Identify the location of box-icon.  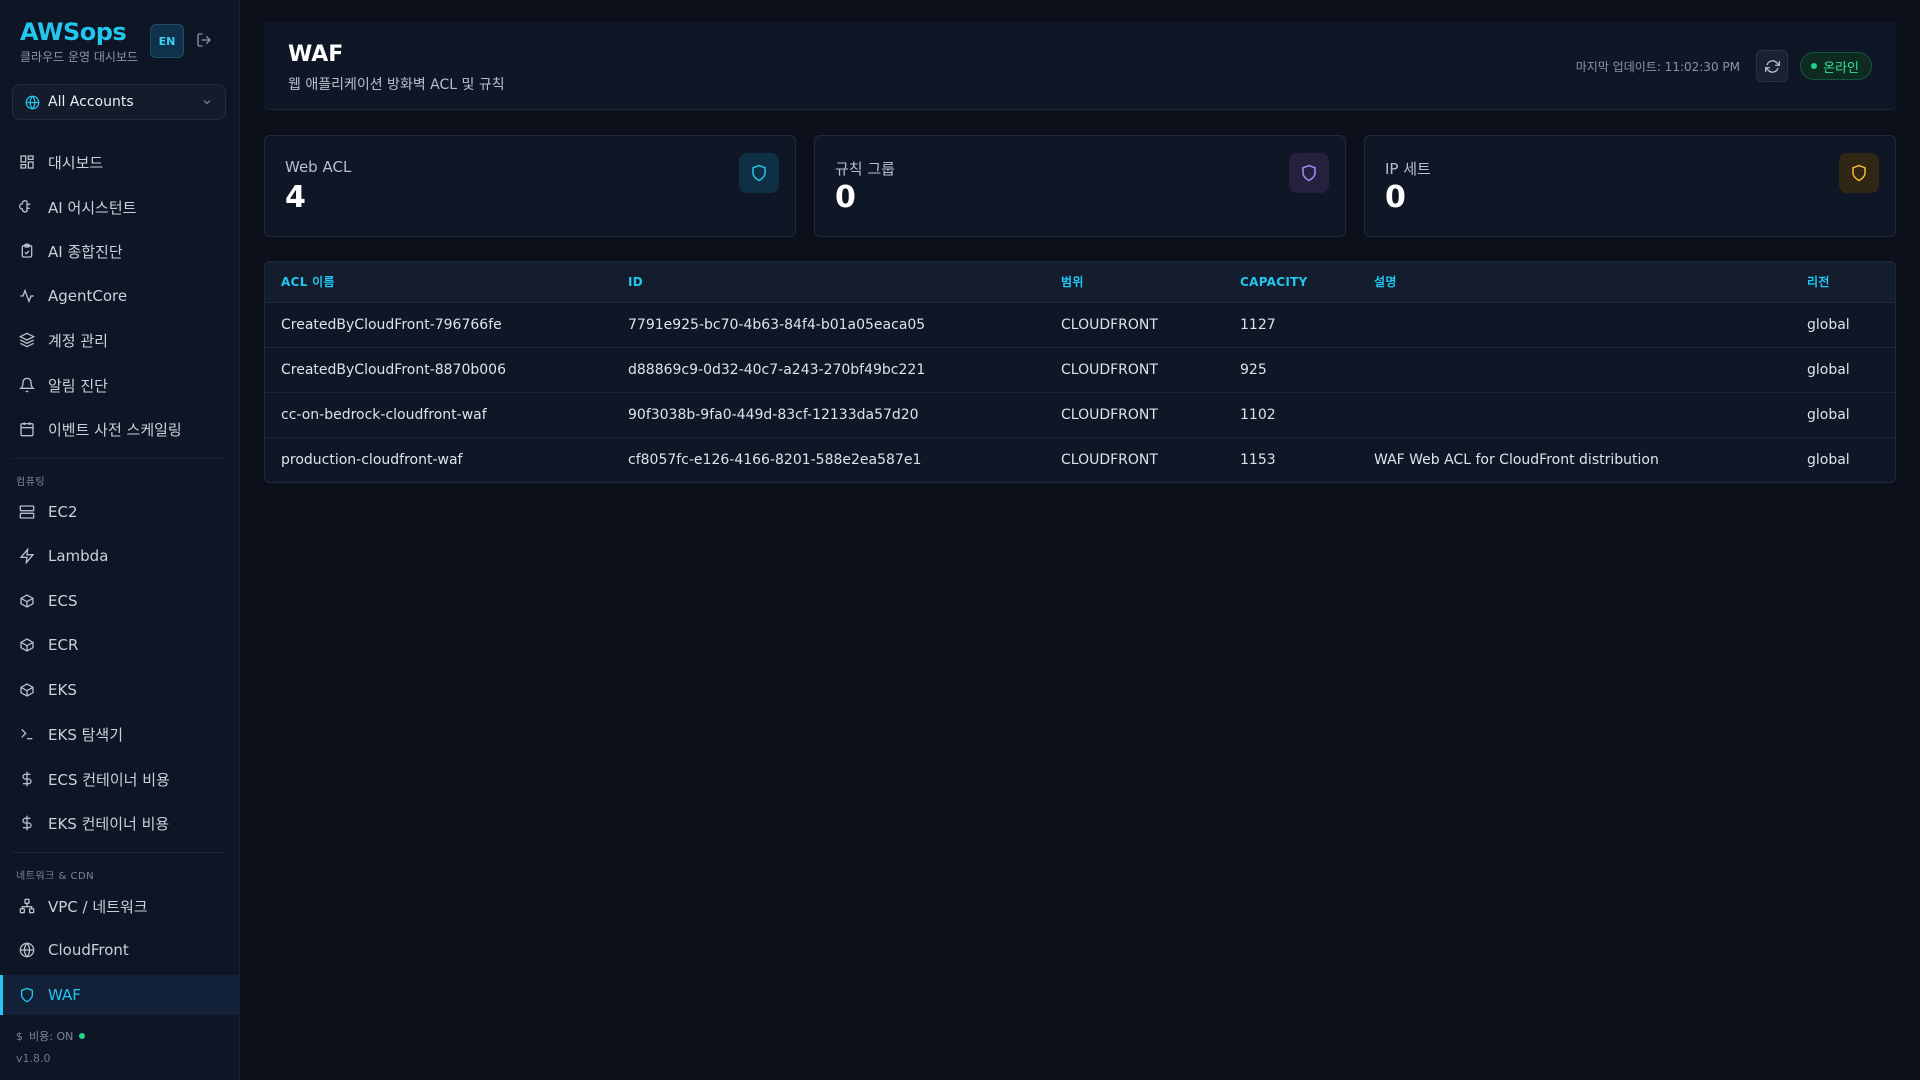
(27, 601).